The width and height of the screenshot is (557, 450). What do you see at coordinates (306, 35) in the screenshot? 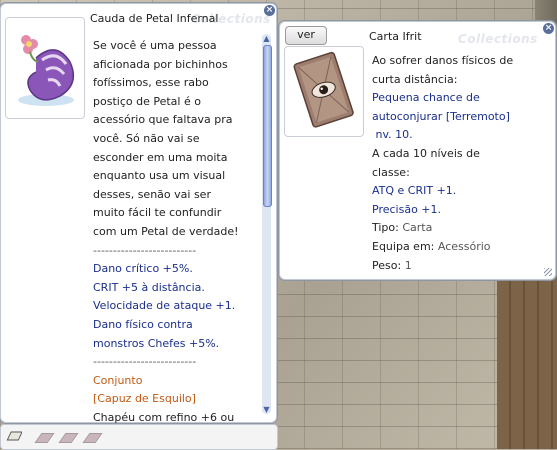
I see `view-button: ver` at bounding box center [306, 35].